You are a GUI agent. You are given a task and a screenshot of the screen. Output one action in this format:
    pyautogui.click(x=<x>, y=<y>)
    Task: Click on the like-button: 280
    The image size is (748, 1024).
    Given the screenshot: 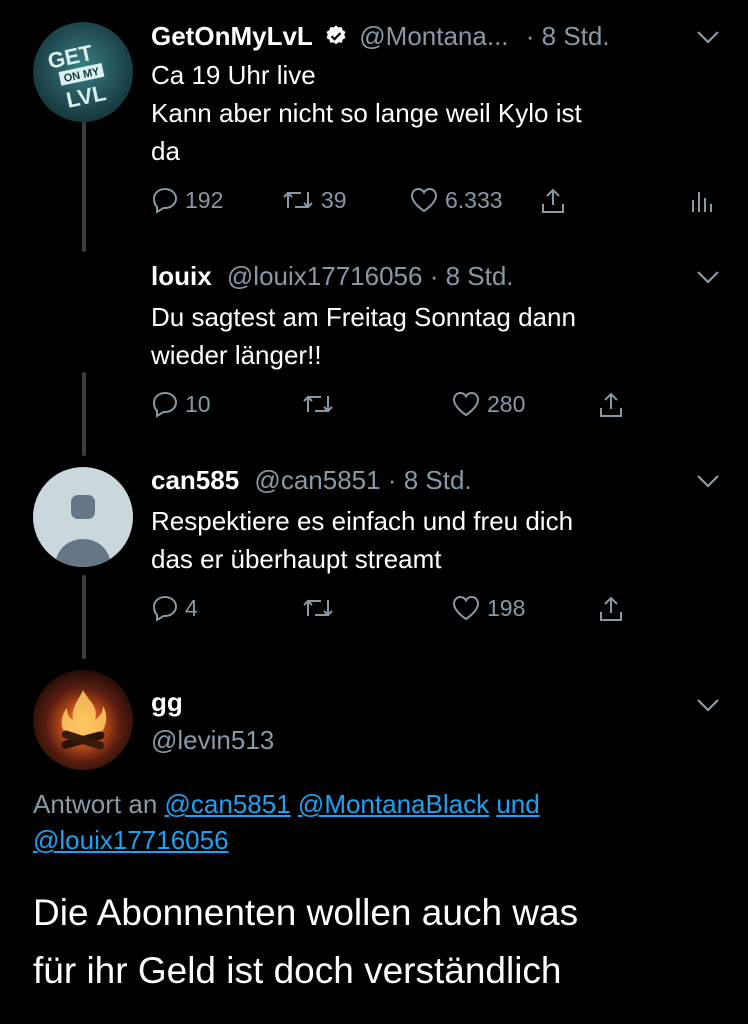 What is the action you would take?
    pyautogui.click(x=488, y=404)
    